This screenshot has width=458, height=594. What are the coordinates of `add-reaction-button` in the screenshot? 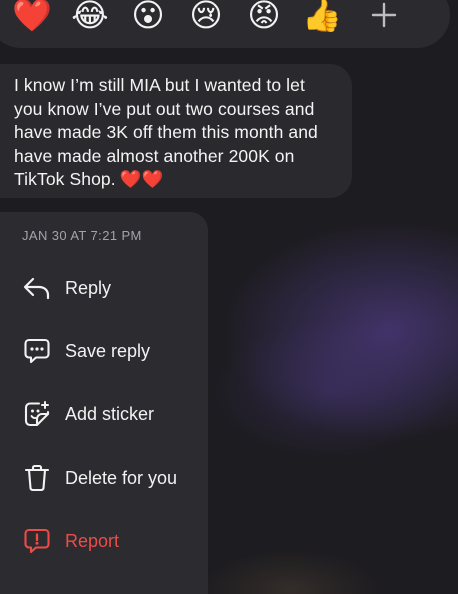 It's located at (384, 17).